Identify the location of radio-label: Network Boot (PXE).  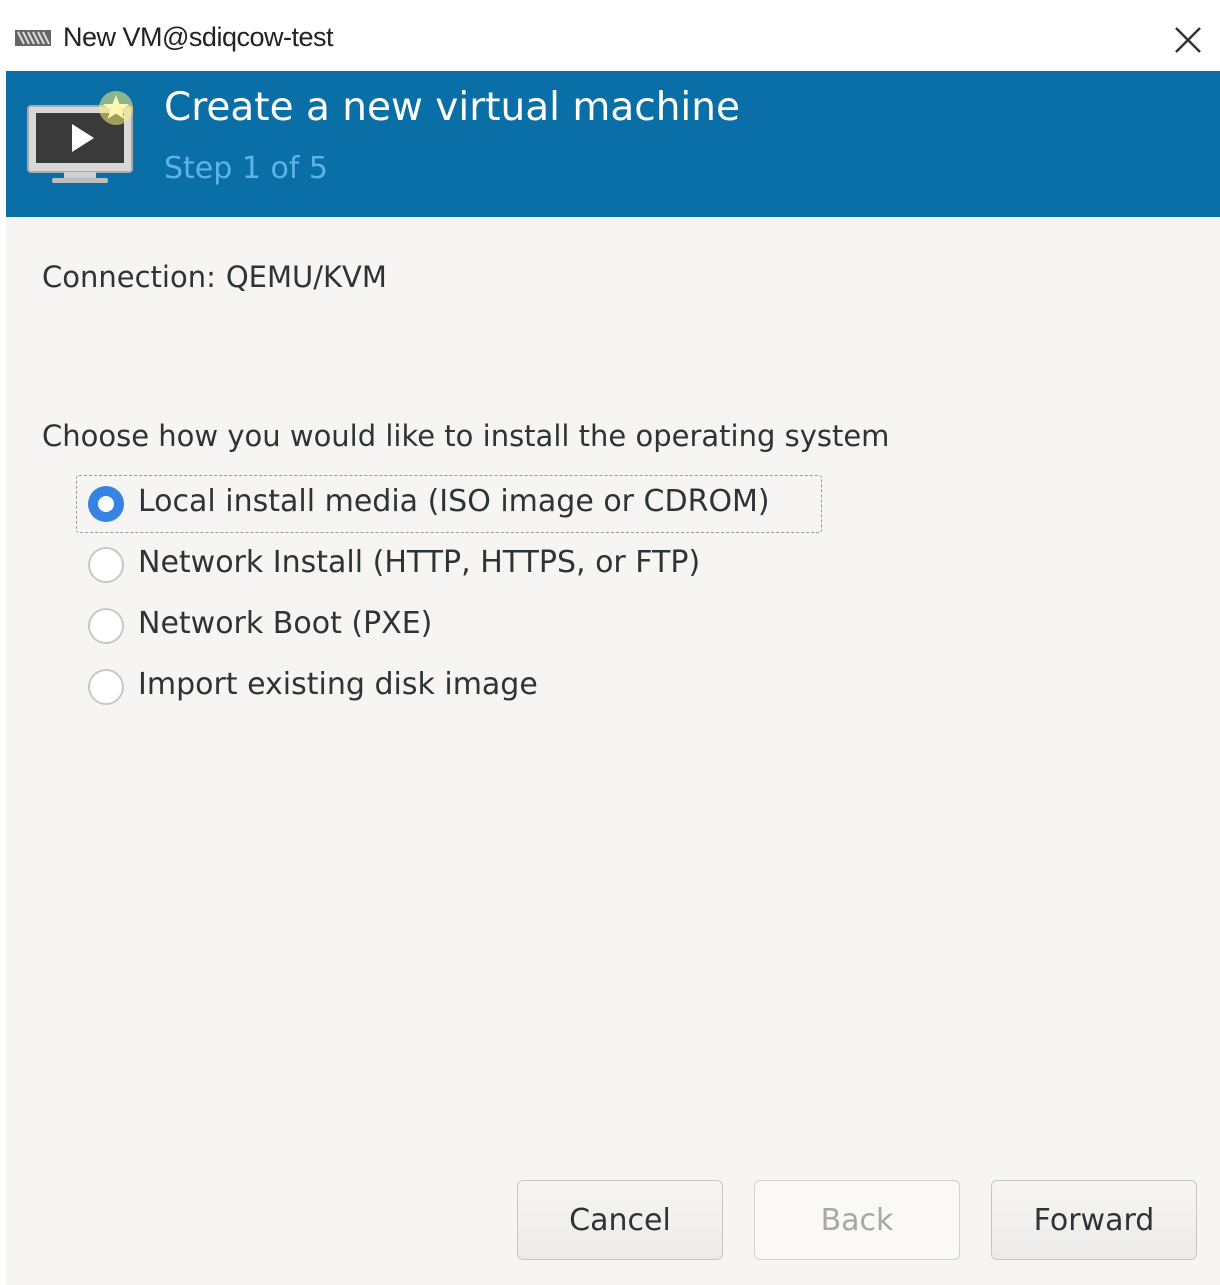
(285, 623).